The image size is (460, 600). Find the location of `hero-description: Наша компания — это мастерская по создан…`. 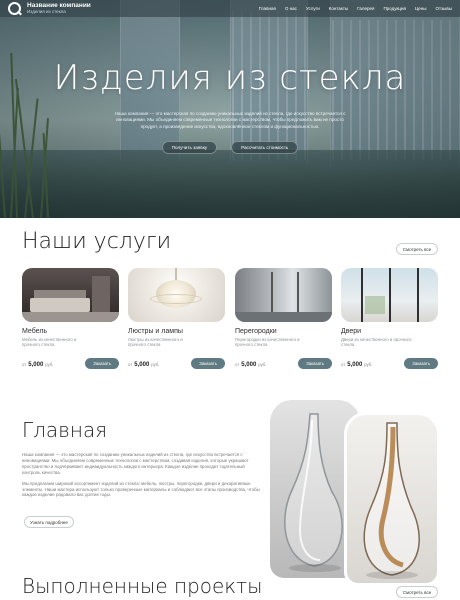

hero-description: Наша компания — это мастерская по создан… is located at coordinates (230, 120).